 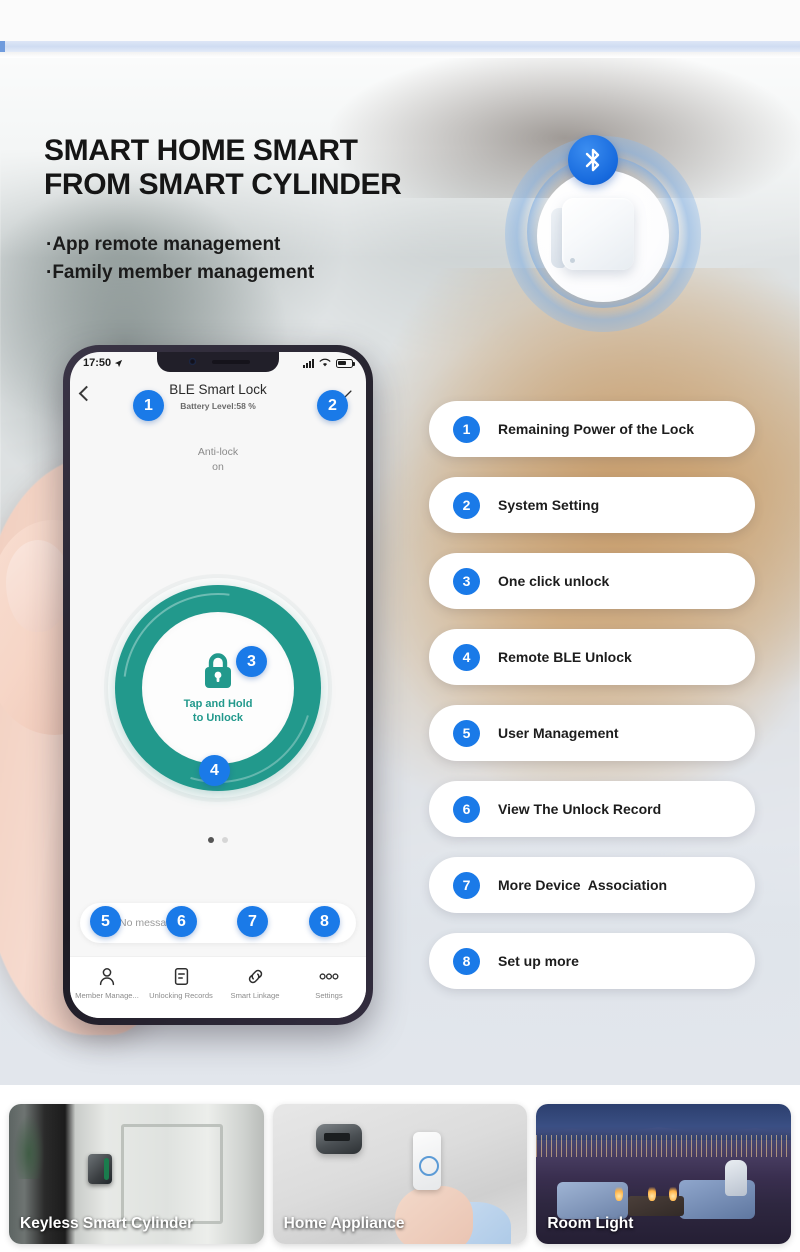 I want to click on feature-item-6: 6 View The Unlock Record, so click(x=592, y=809).